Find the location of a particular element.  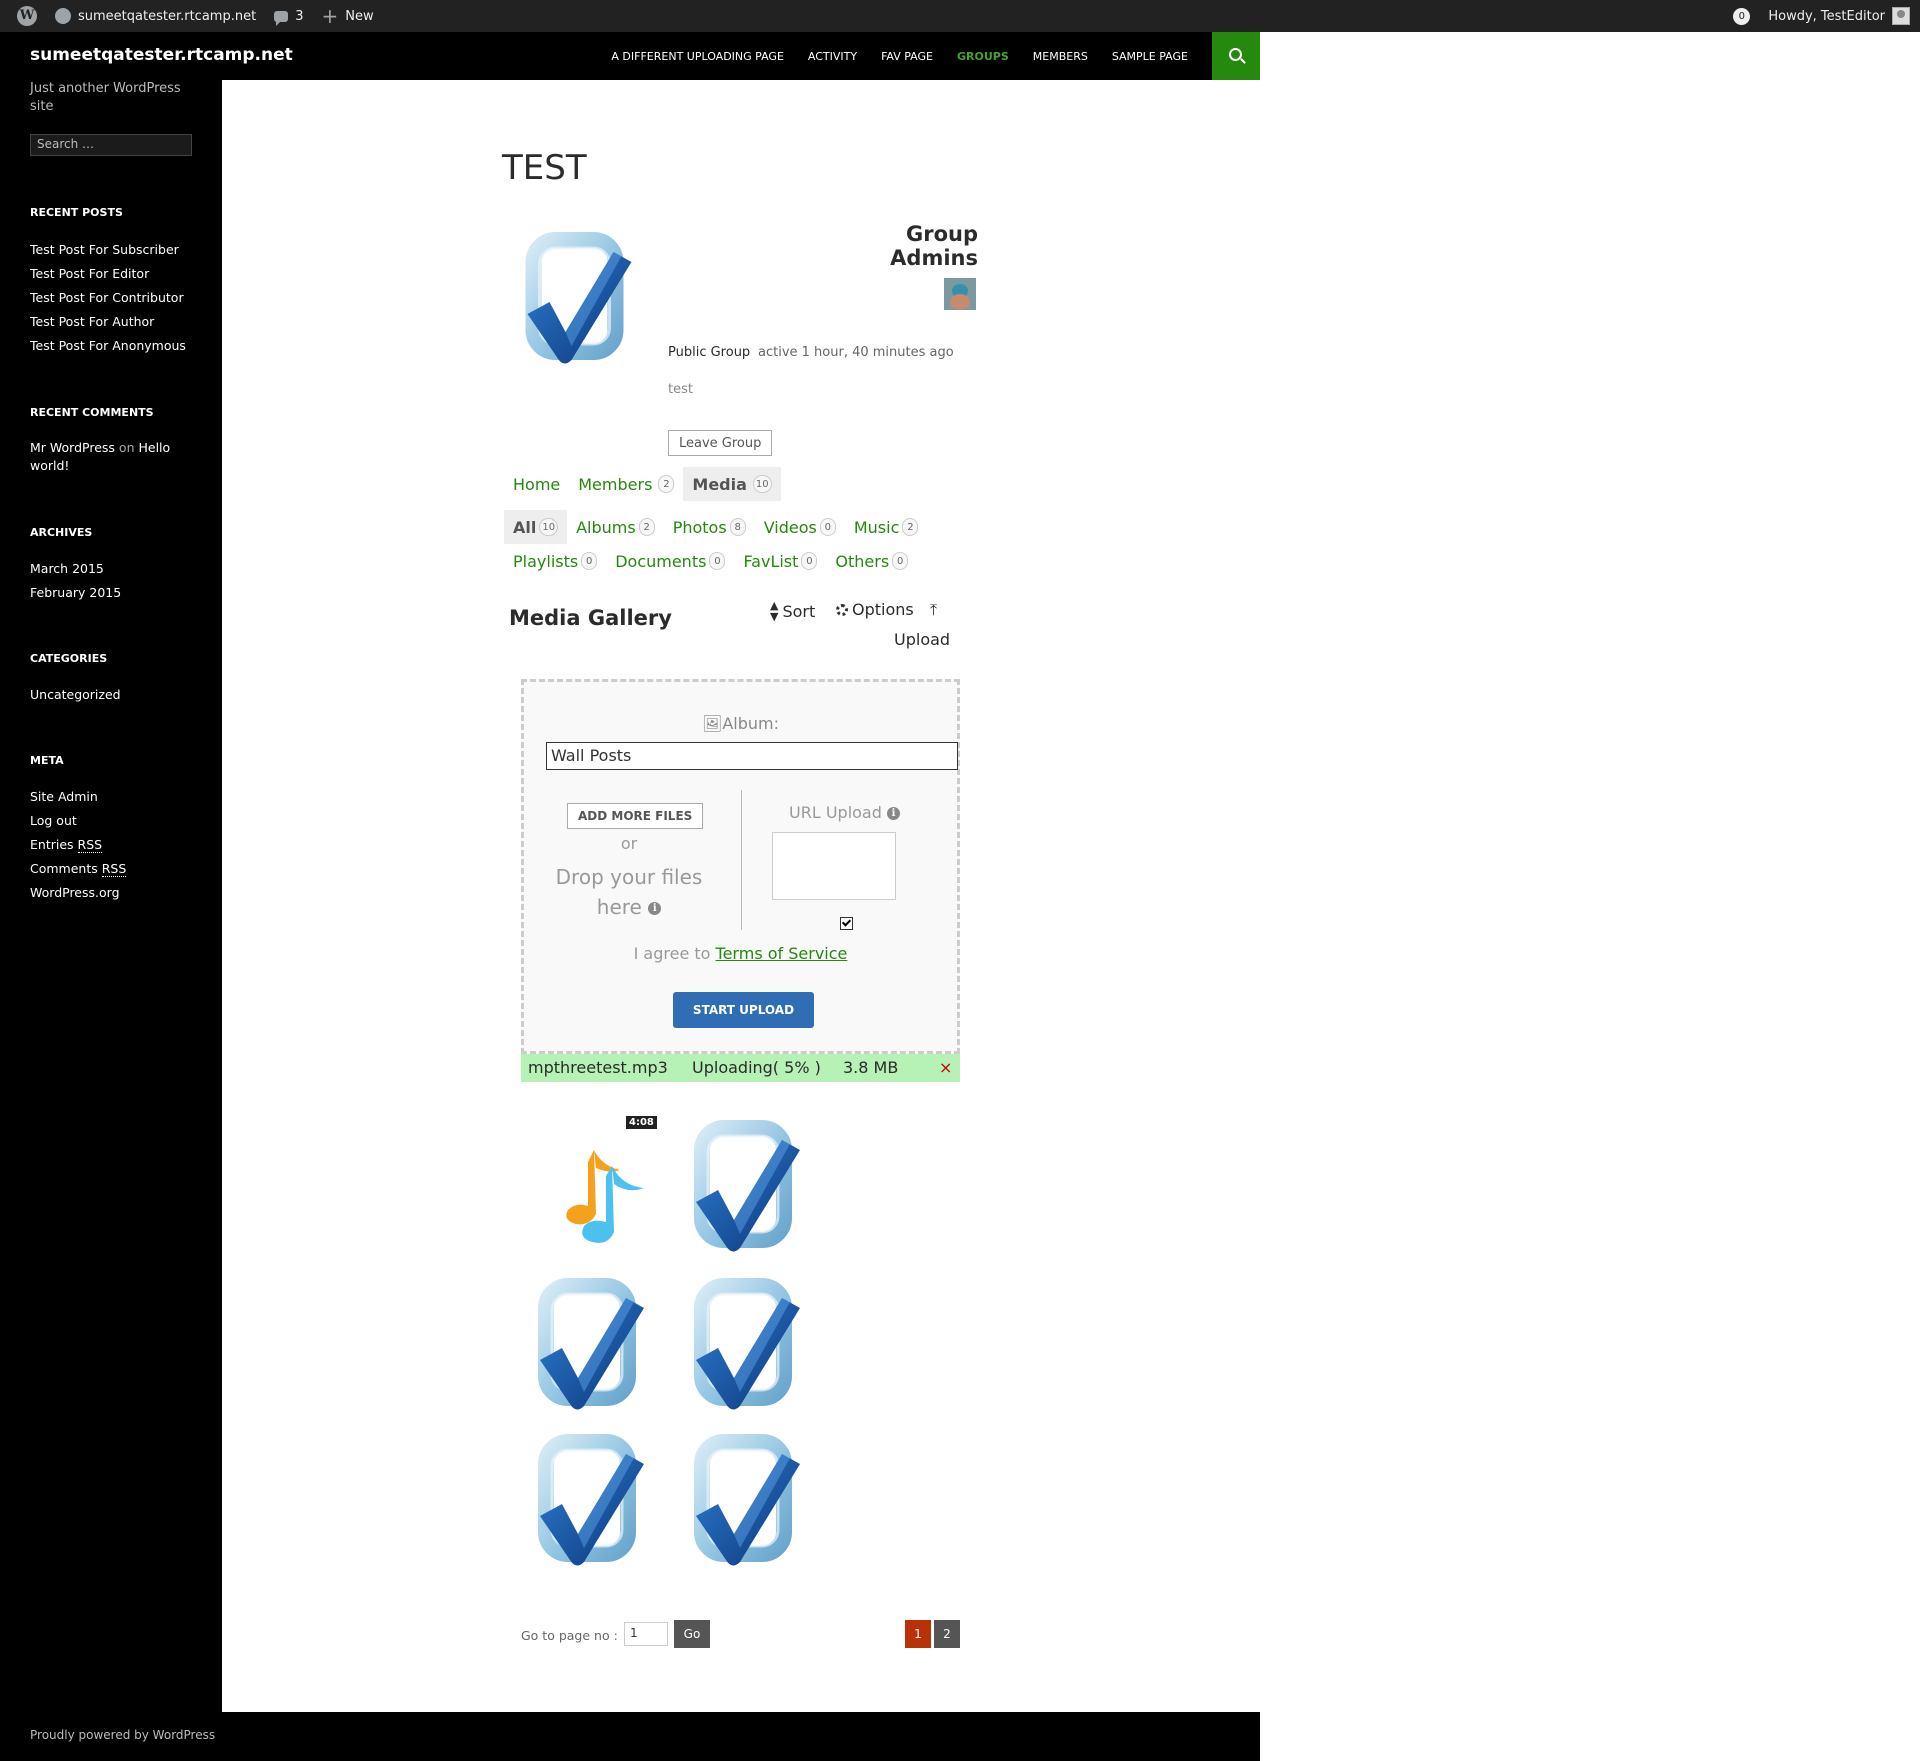

tab-favlist: FavList 0 is located at coordinates (780, 561).